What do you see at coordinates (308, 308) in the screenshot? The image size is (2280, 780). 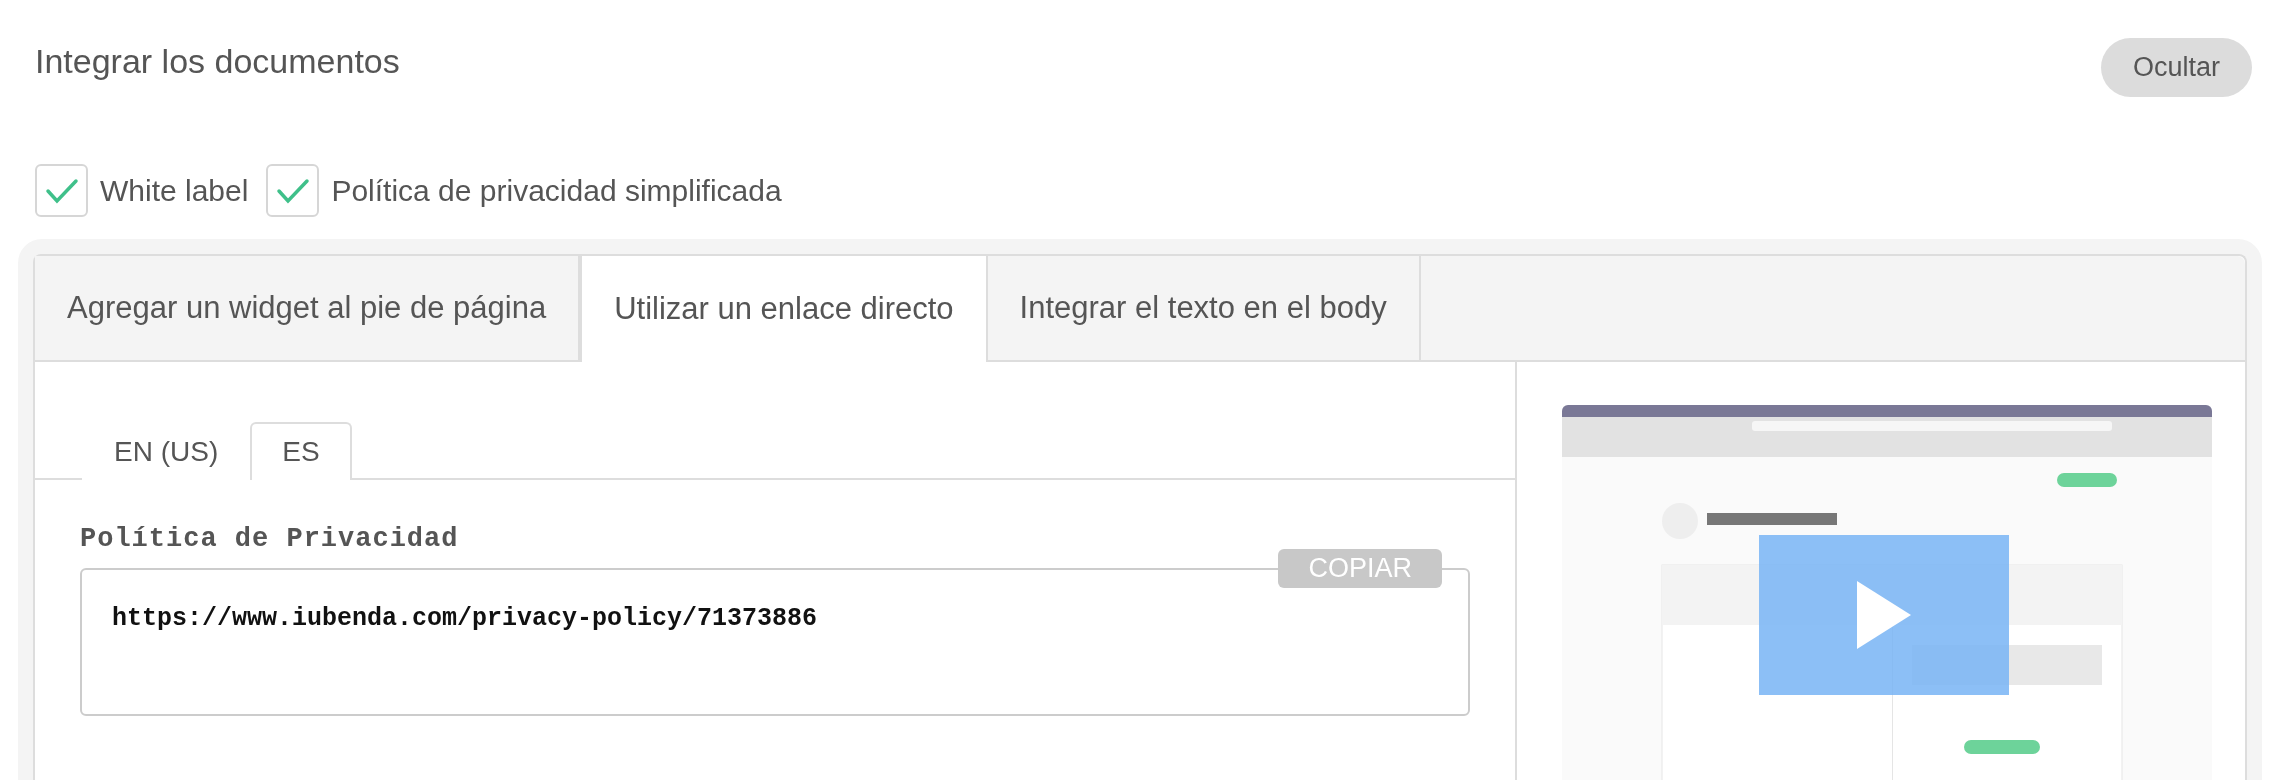 I see `tab: Agregar un widget al pie de página` at bounding box center [308, 308].